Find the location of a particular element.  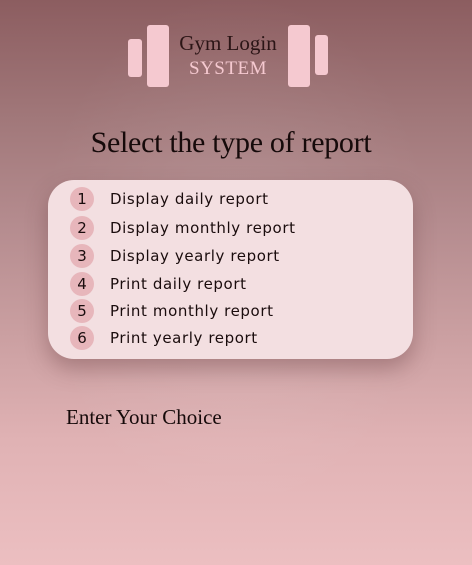

menu-item-label: Print daily report is located at coordinates (178, 284).